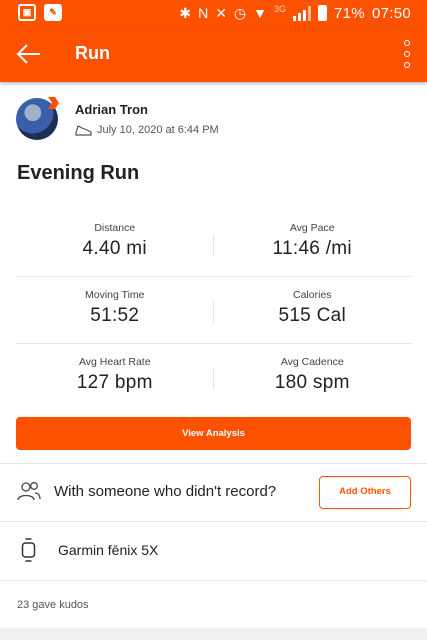 The height and width of the screenshot is (640, 427). I want to click on stat-label: Calories, so click(312, 295).